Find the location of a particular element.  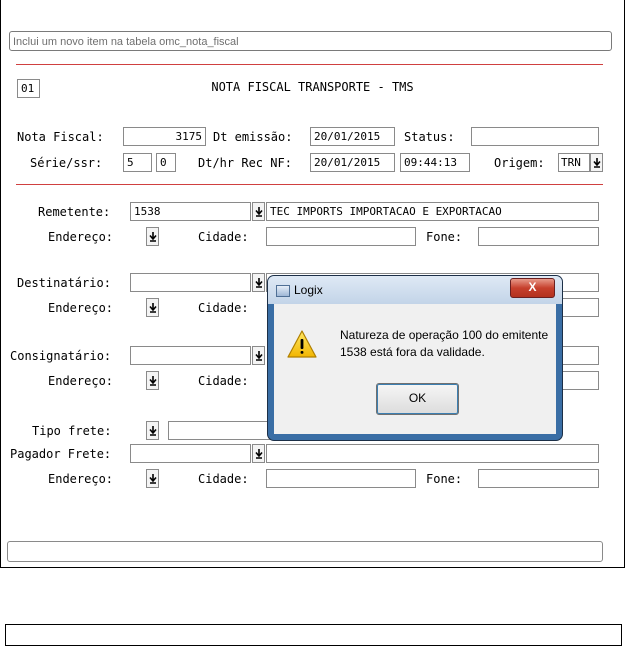

origem-label: Origem: is located at coordinates (519, 163).